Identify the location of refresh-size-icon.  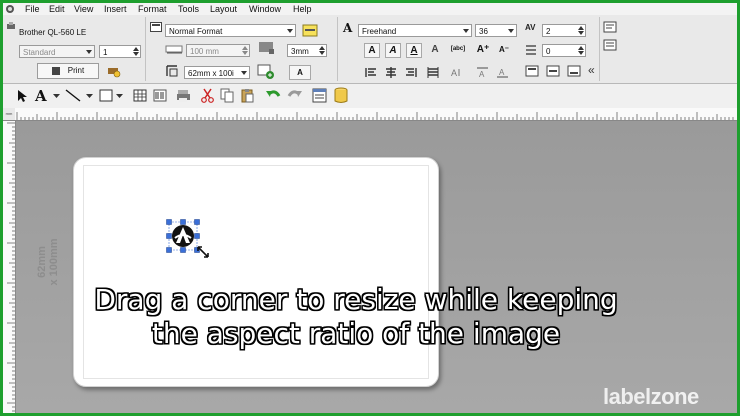
(266, 72).